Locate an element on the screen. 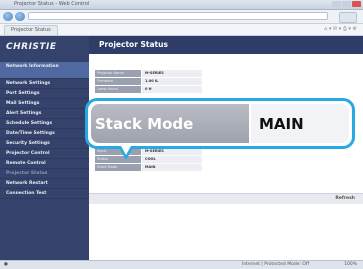  sidebar-item-port-settings: Port Settings is located at coordinates (44, 94).